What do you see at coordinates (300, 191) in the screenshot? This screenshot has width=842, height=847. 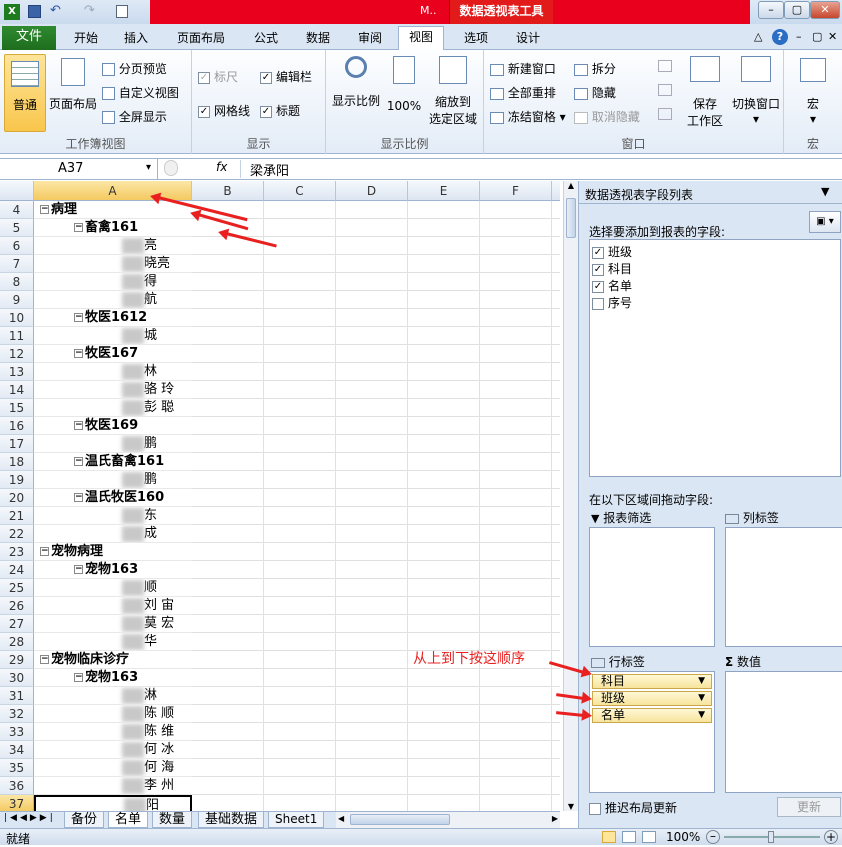 I see `col-header-c: C` at bounding box center [300, 191].